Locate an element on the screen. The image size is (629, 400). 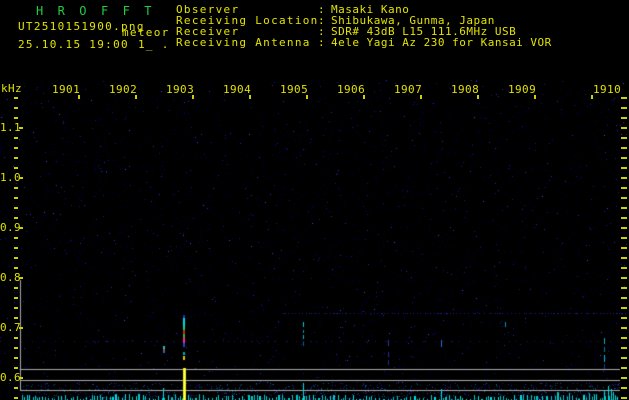
time-axis-label: 1908 is located at coordinates (465, 89).